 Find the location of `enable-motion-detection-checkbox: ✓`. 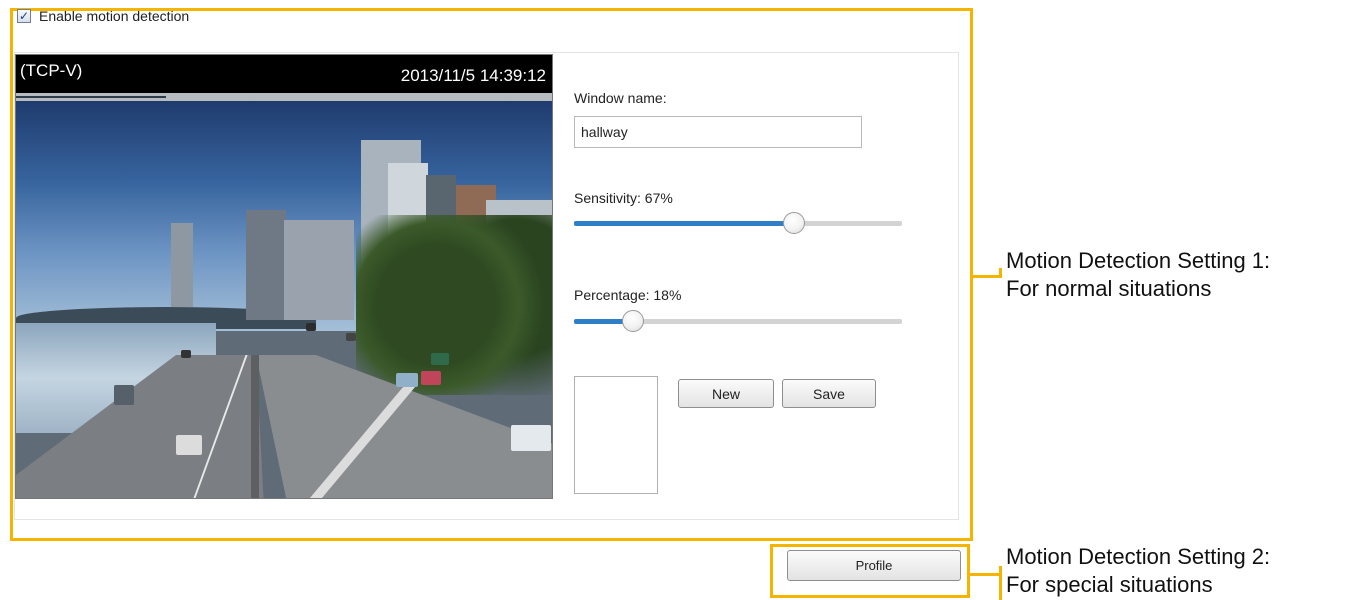

enable-motion-detection-checkbox: ✓ is located at coordinates (24, 16).